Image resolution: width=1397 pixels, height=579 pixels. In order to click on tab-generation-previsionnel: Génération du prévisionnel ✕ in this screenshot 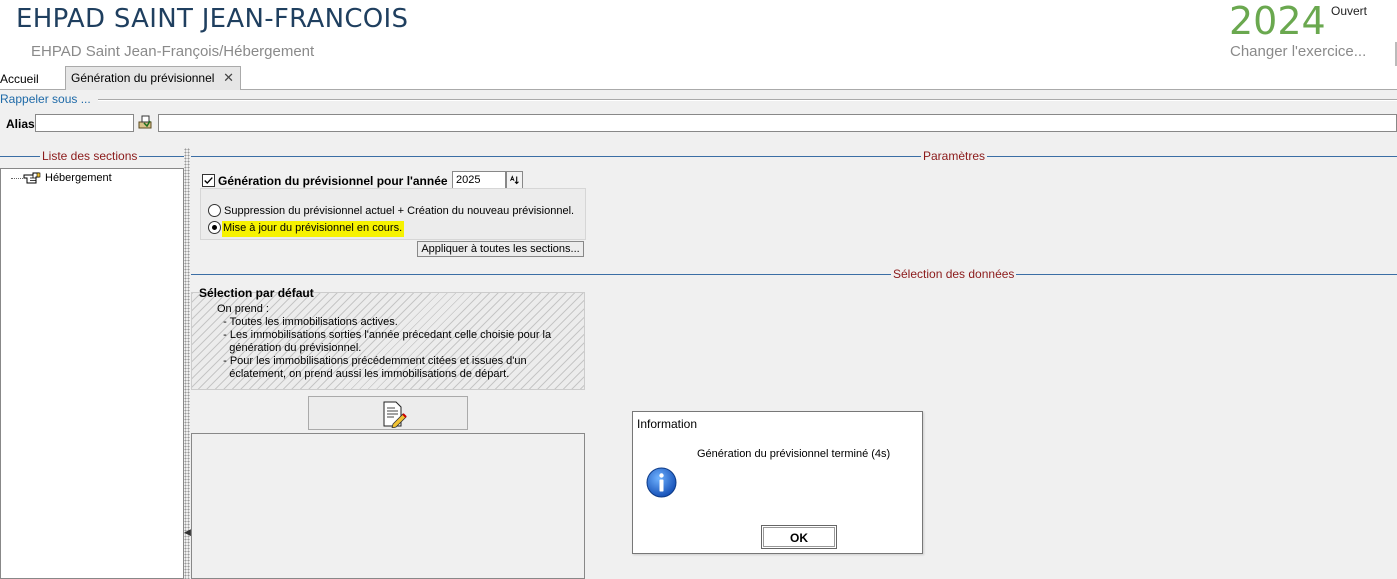, I will do `click(153, 78)`.